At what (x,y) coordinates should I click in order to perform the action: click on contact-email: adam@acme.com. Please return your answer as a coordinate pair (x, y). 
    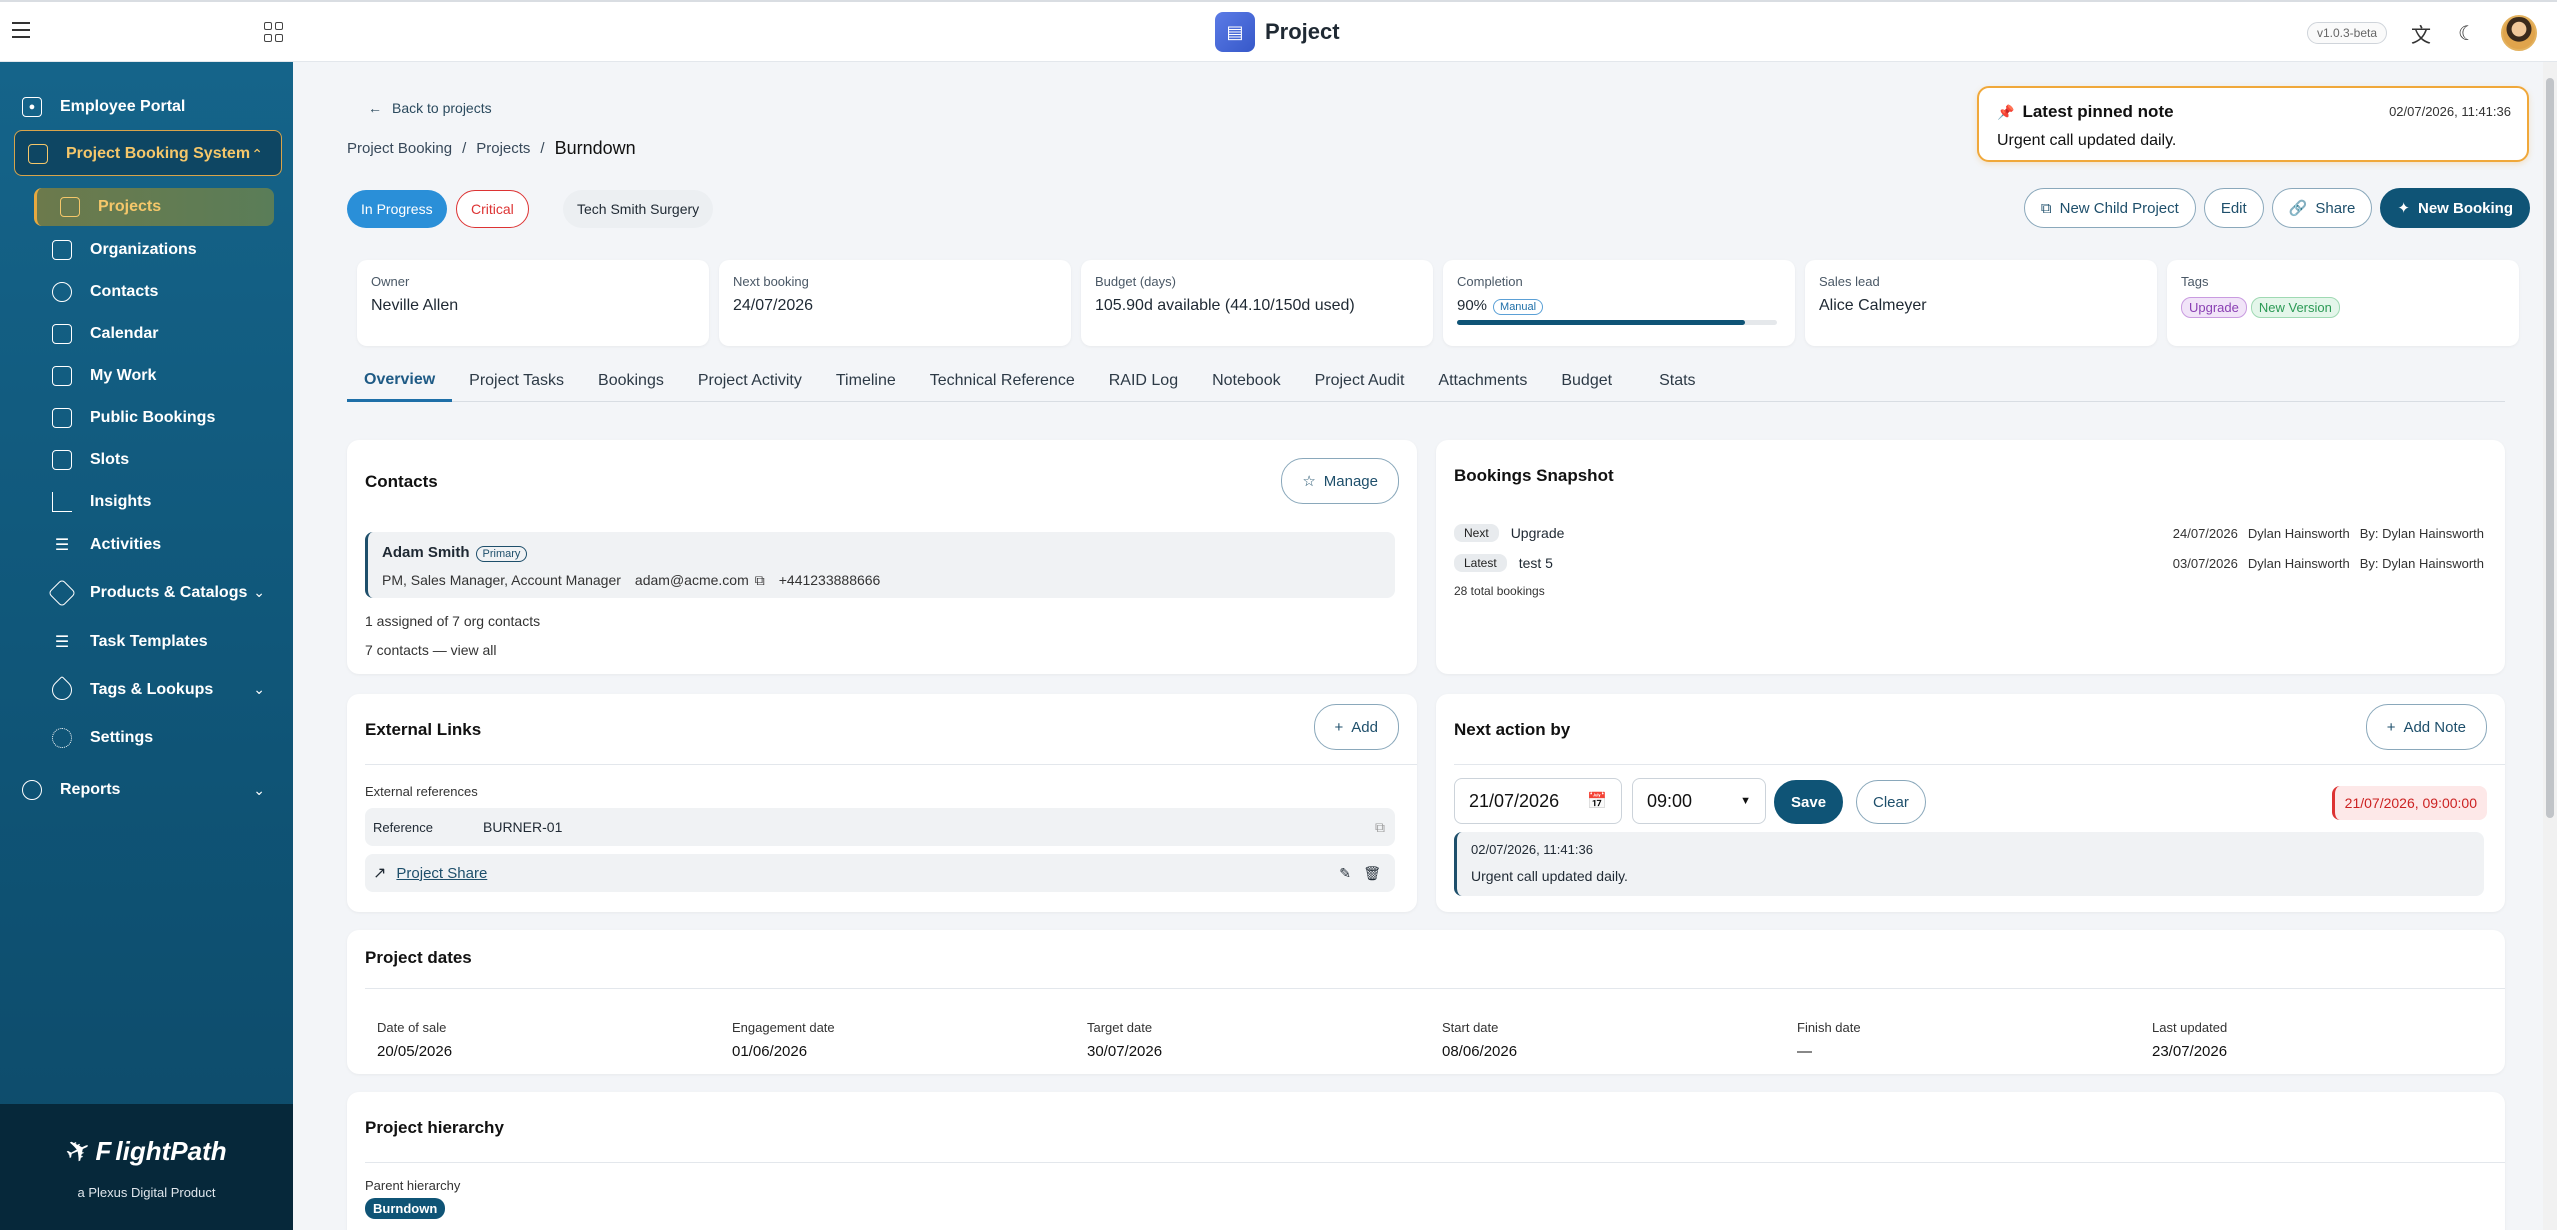
    Looking at the image, I should click on (692, 580).